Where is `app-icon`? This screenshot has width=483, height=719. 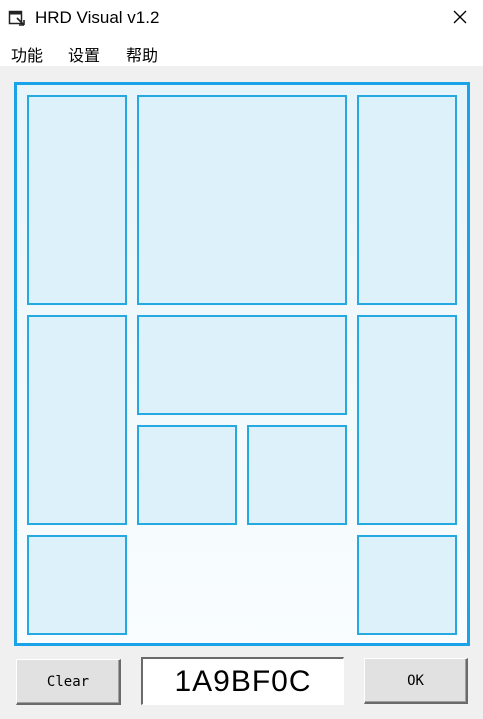 app-icon is located at coordinates (17, 18).